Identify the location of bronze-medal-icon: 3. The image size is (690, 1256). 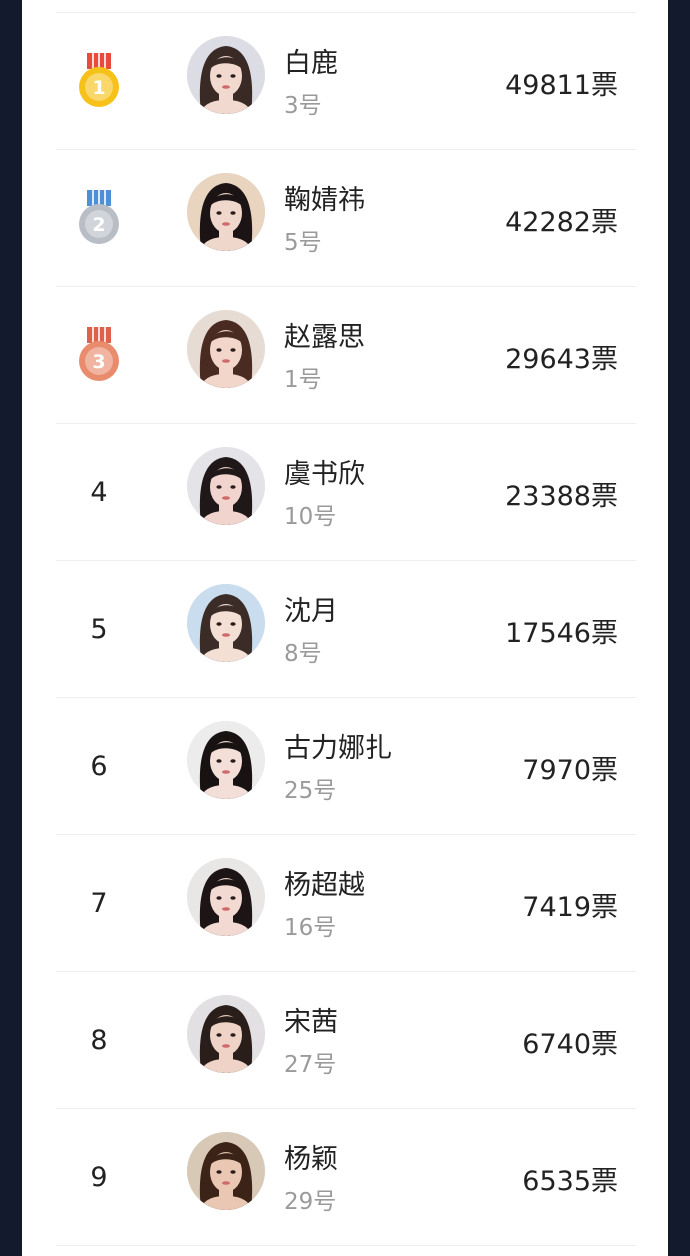
(99, 354).